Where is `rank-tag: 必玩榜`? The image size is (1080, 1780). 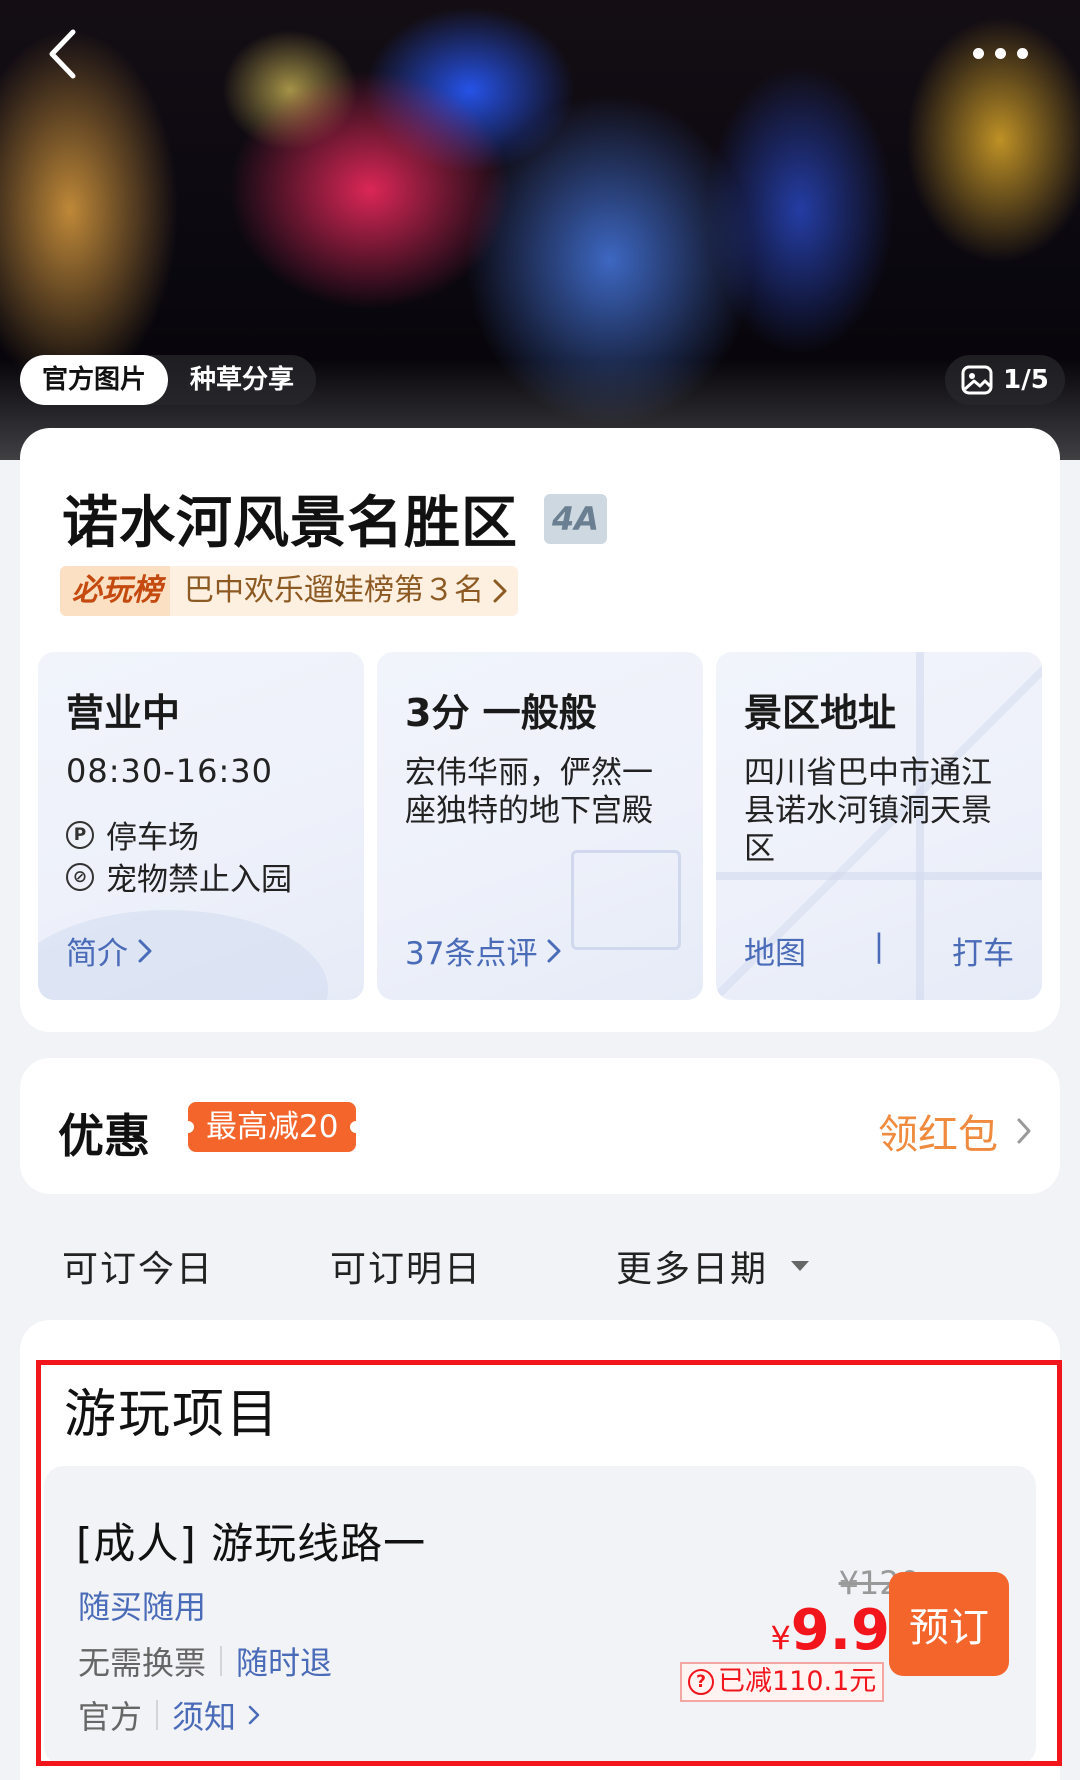 rank-tag: 必玩榜 is located at coordinates (115, 591).